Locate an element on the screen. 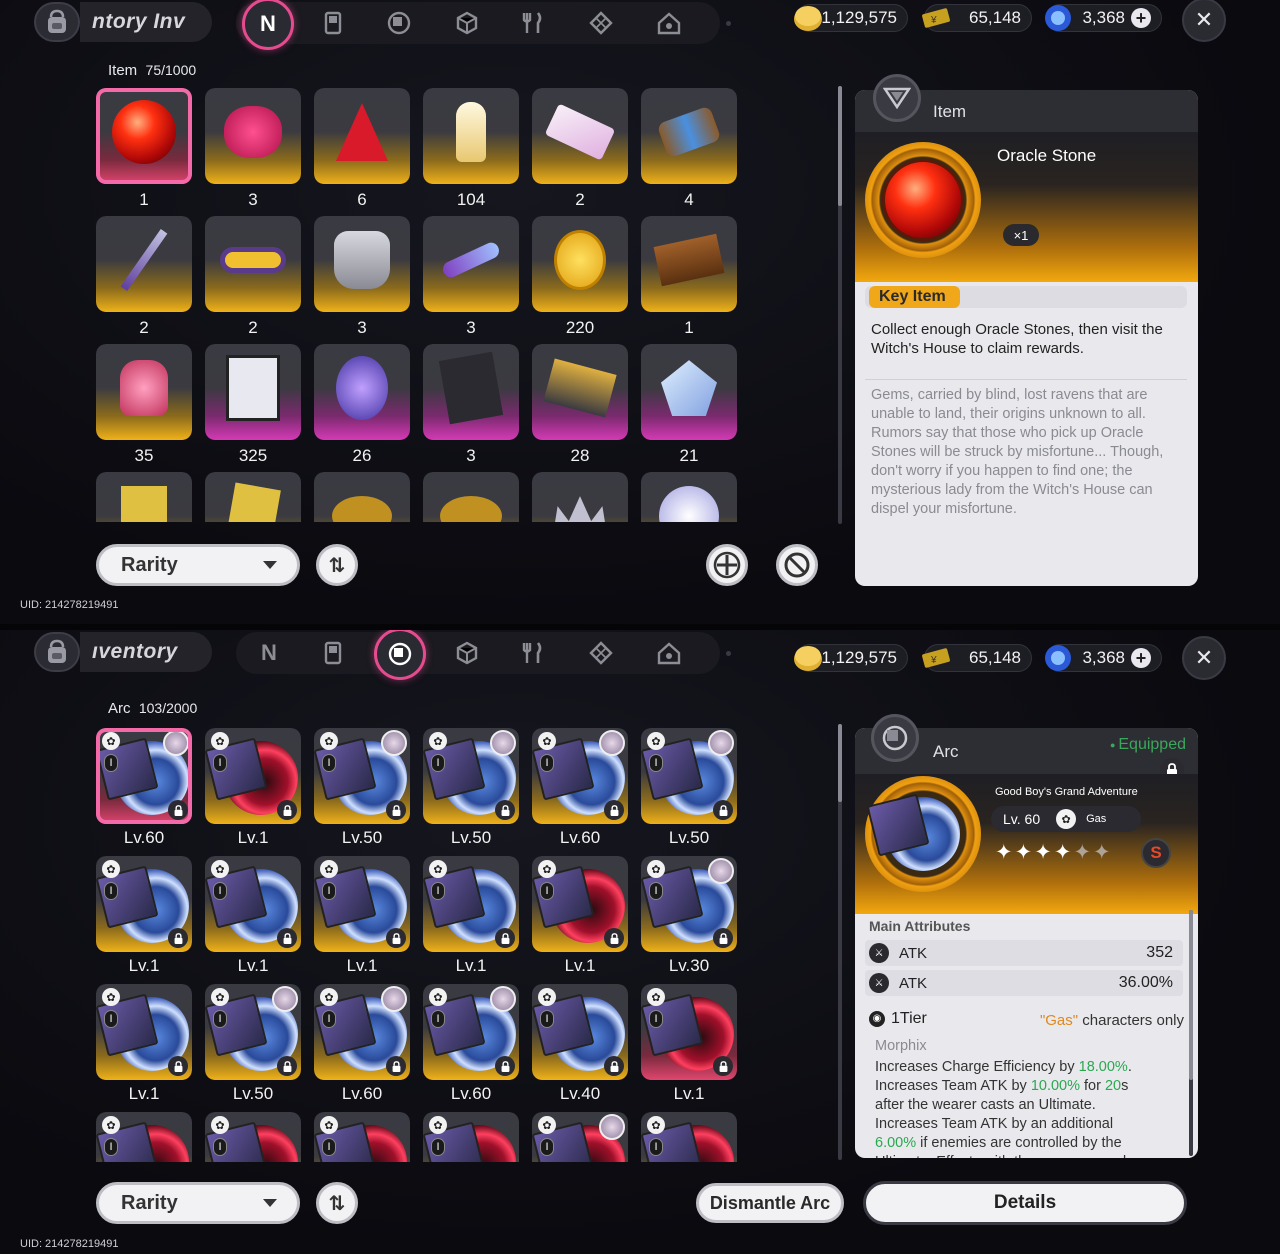 This screenshot has height=1254, width=1280. details-button: Details is located at coordinates (1025, 1203).